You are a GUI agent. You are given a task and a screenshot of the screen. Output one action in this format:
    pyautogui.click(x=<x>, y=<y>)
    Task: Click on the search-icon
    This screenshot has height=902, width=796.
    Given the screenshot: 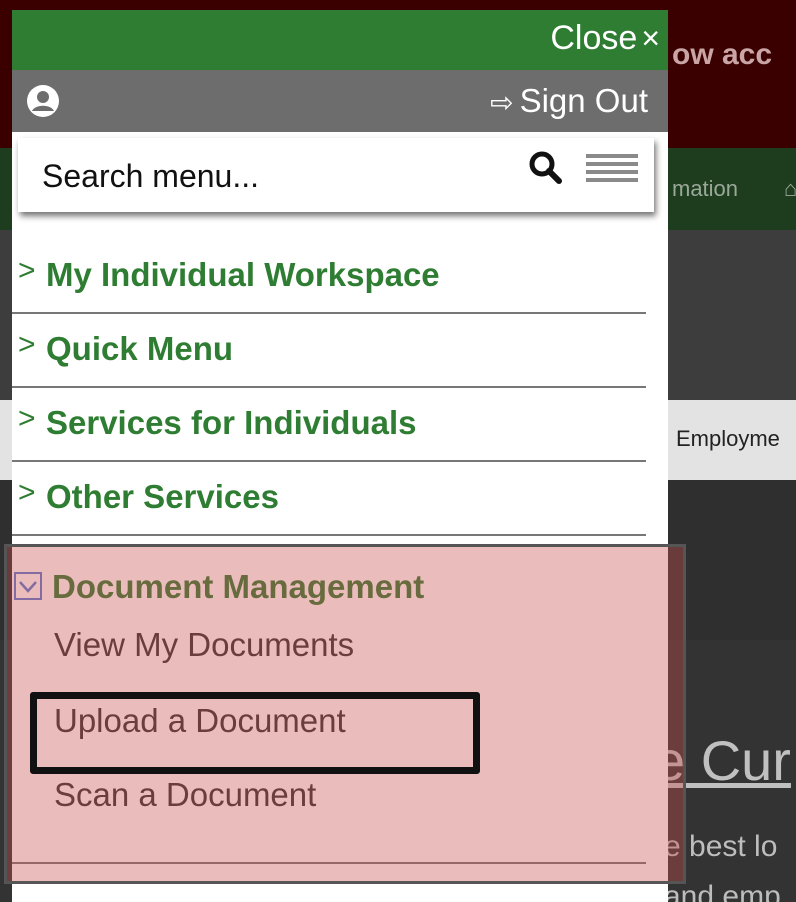 What is the action you would take?
    pyautogui.click(x=546, y=168)
    